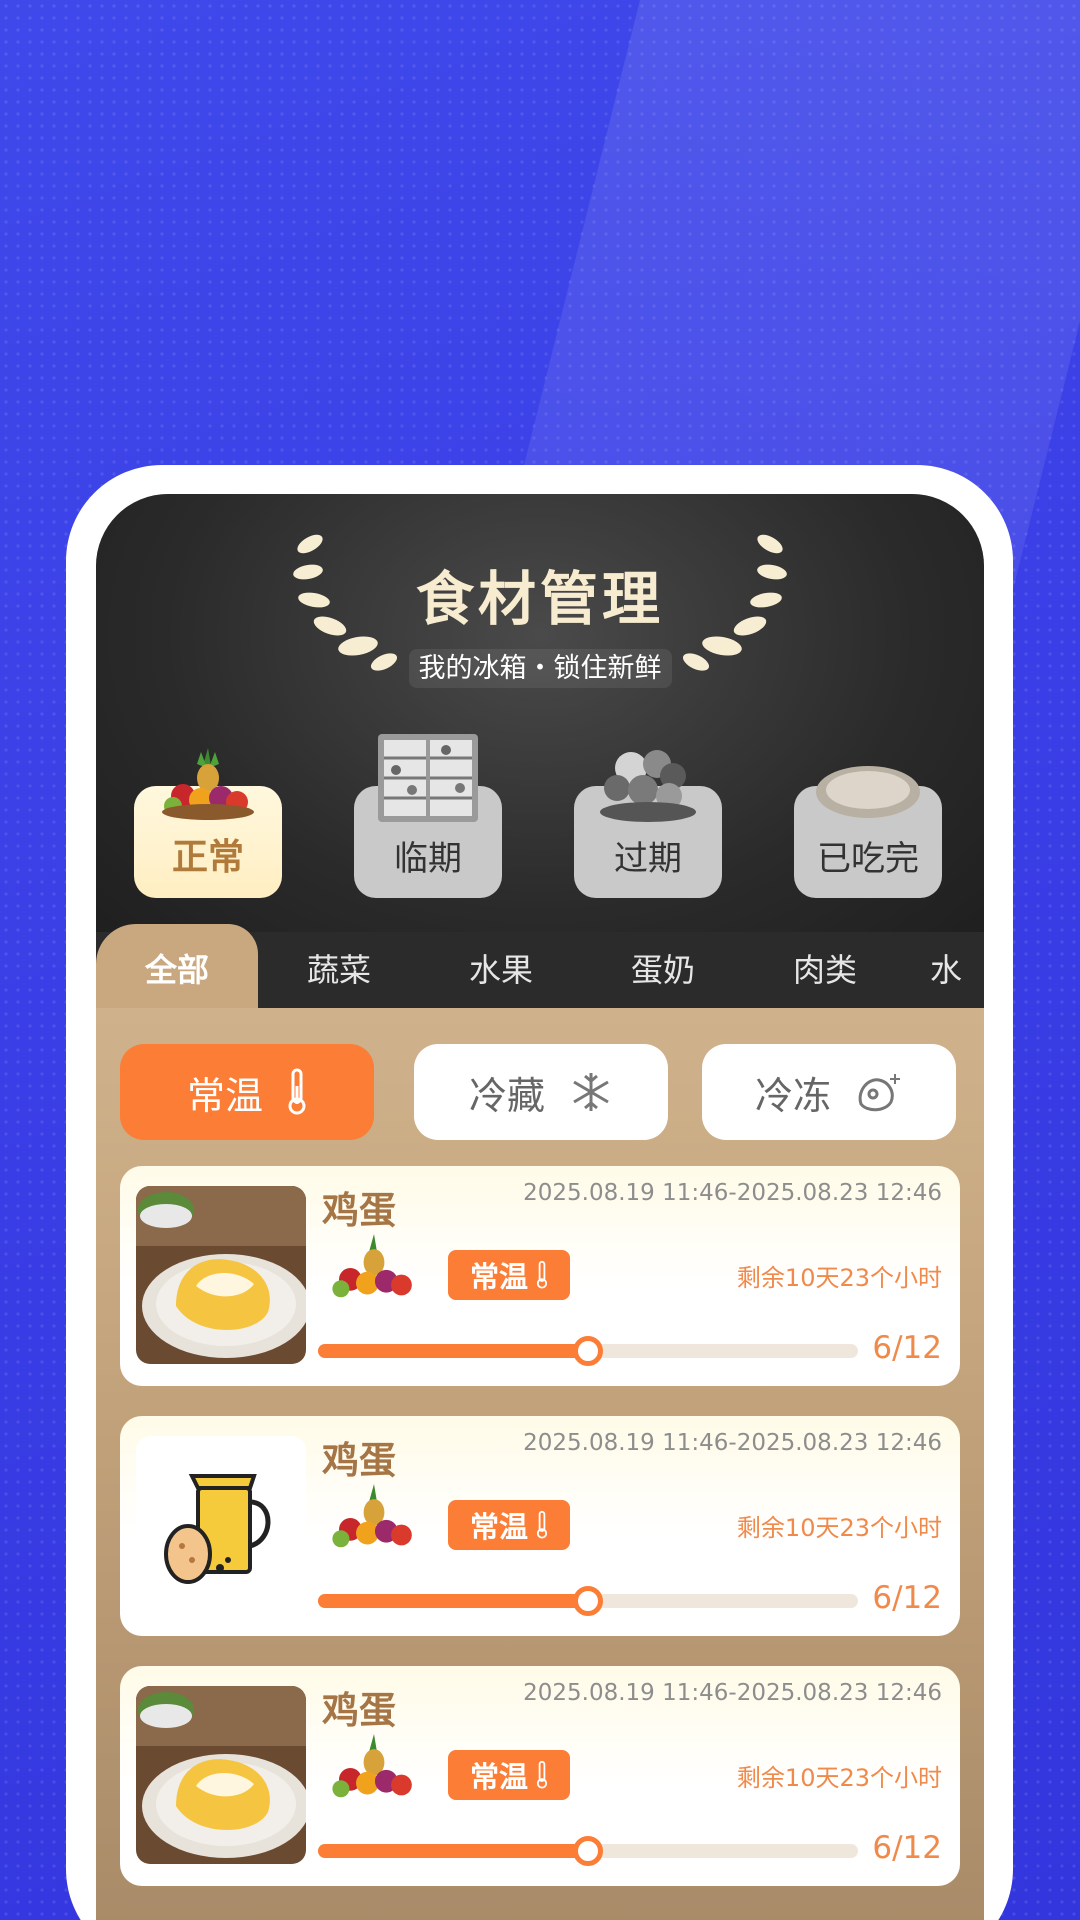 This screenshot has height=1920, width=1080. What do you see at coordinates (207, 857) in the screenshot?
I see `status-normal-label: 正常` at bounding box center [207, 857].